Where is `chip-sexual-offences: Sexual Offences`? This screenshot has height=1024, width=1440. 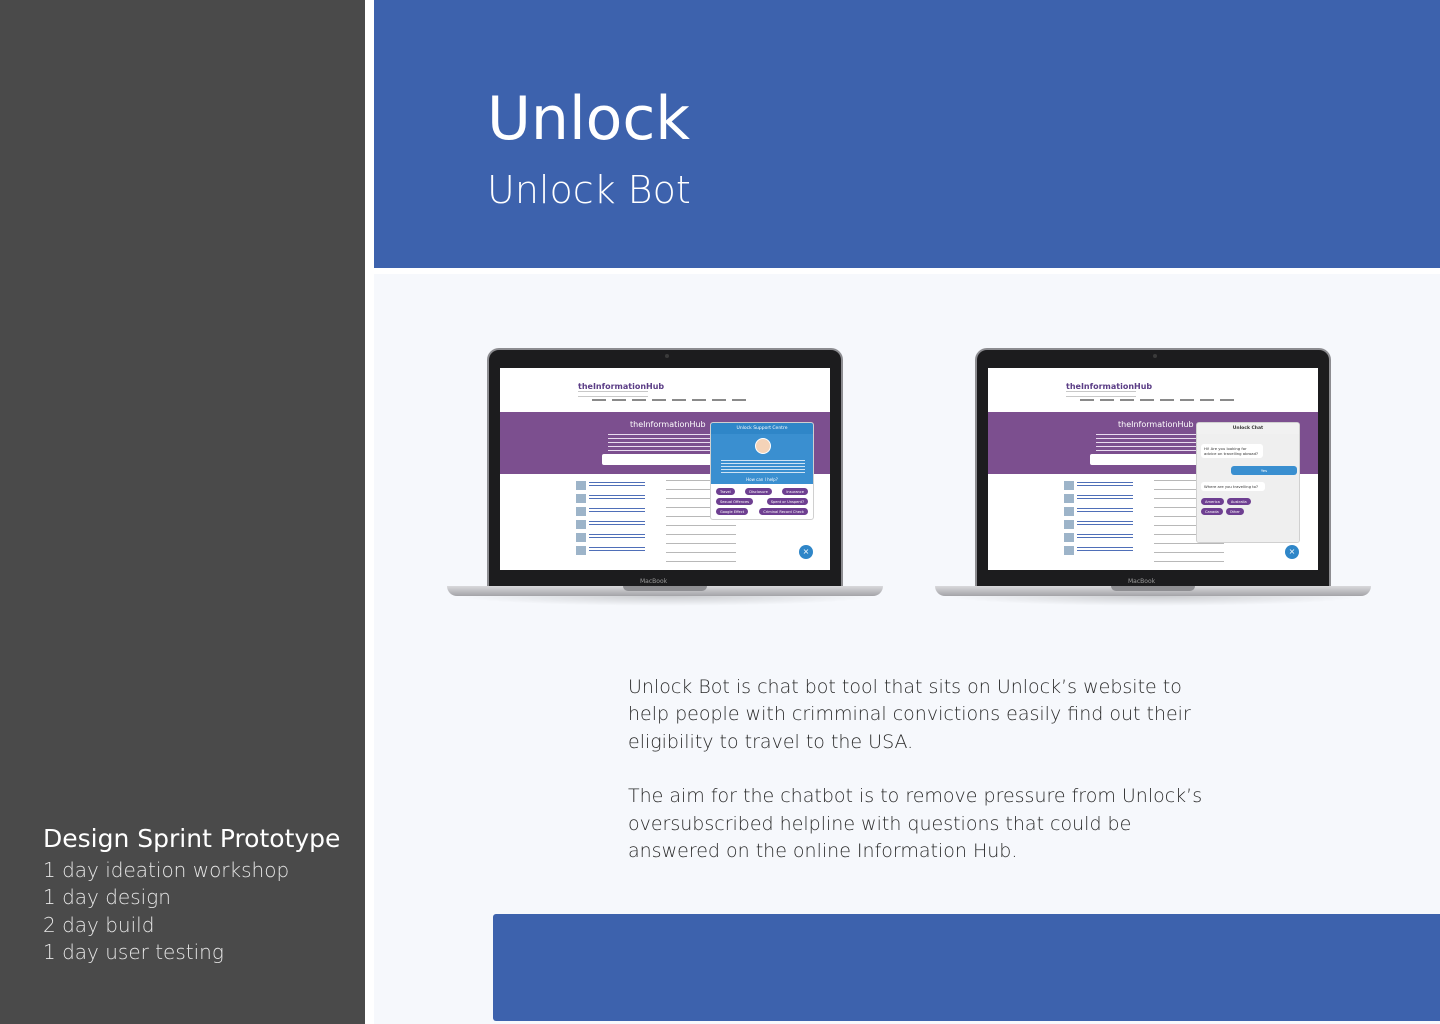 chip-sexual-offences: Sexual Offences is located at coordinates (735, 501).